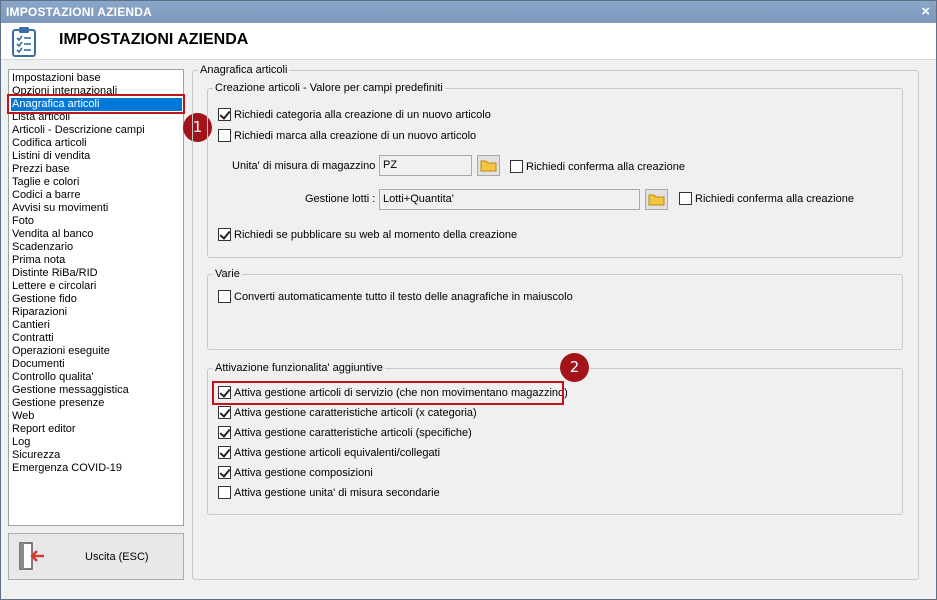 The height and width of the screenshot is (600, 937). I want to click on close-icon: ×, so click(925, 11).